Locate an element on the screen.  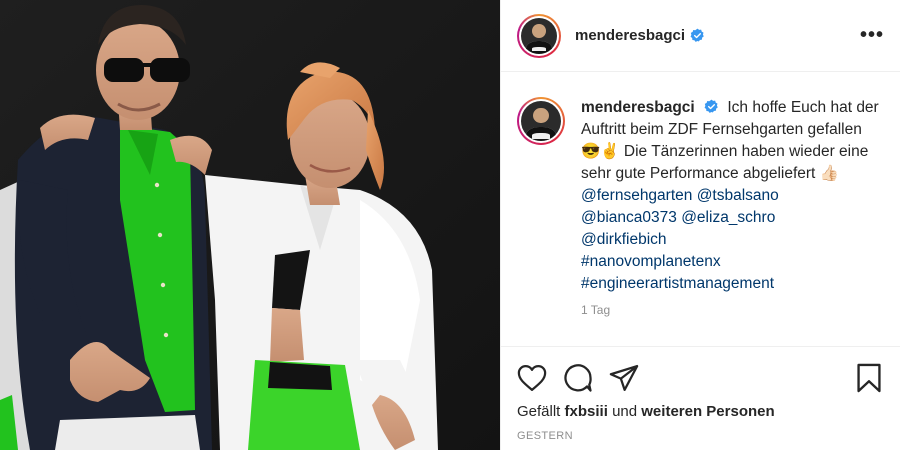
caption-tag-line: #engineerartistmanagement is located at coordinates (731, 284).